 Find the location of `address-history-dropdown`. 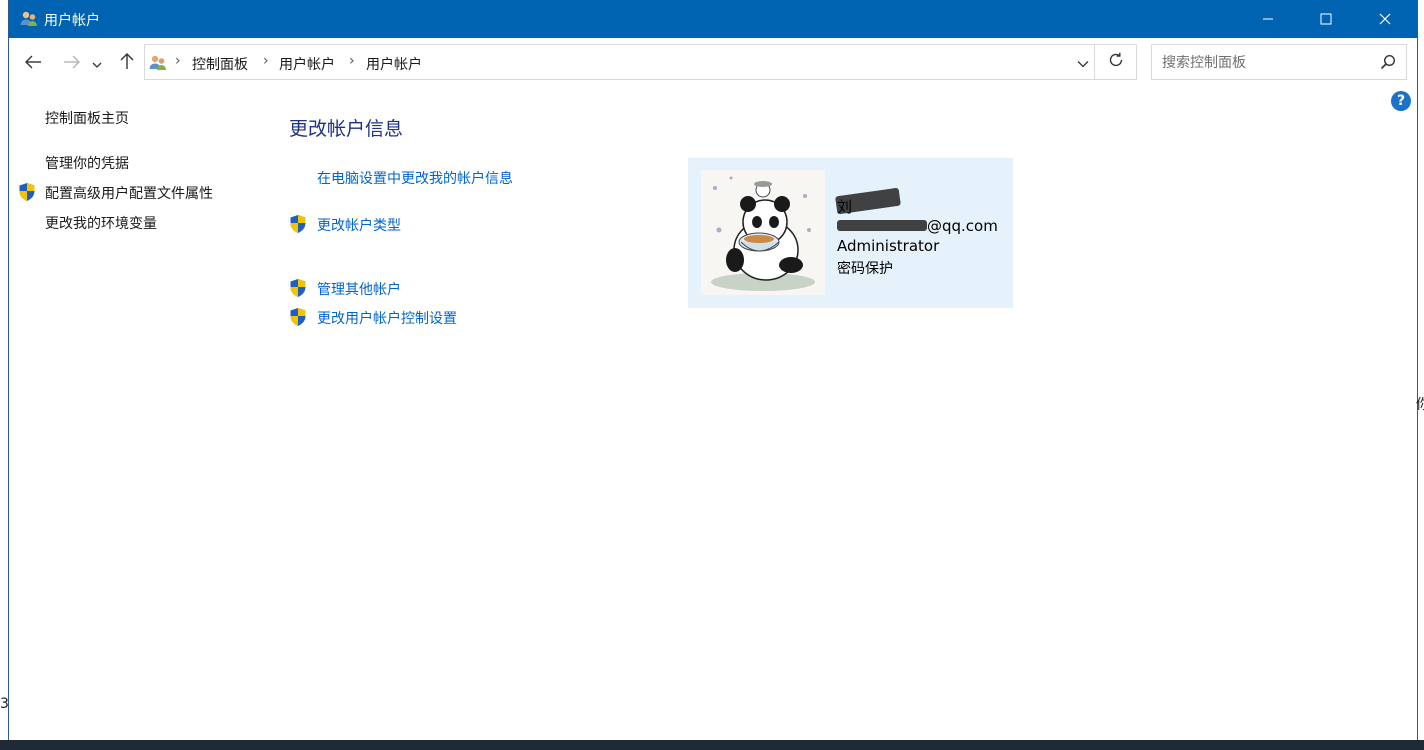

address-history-dropdown is located at coordinates (1083, 62).